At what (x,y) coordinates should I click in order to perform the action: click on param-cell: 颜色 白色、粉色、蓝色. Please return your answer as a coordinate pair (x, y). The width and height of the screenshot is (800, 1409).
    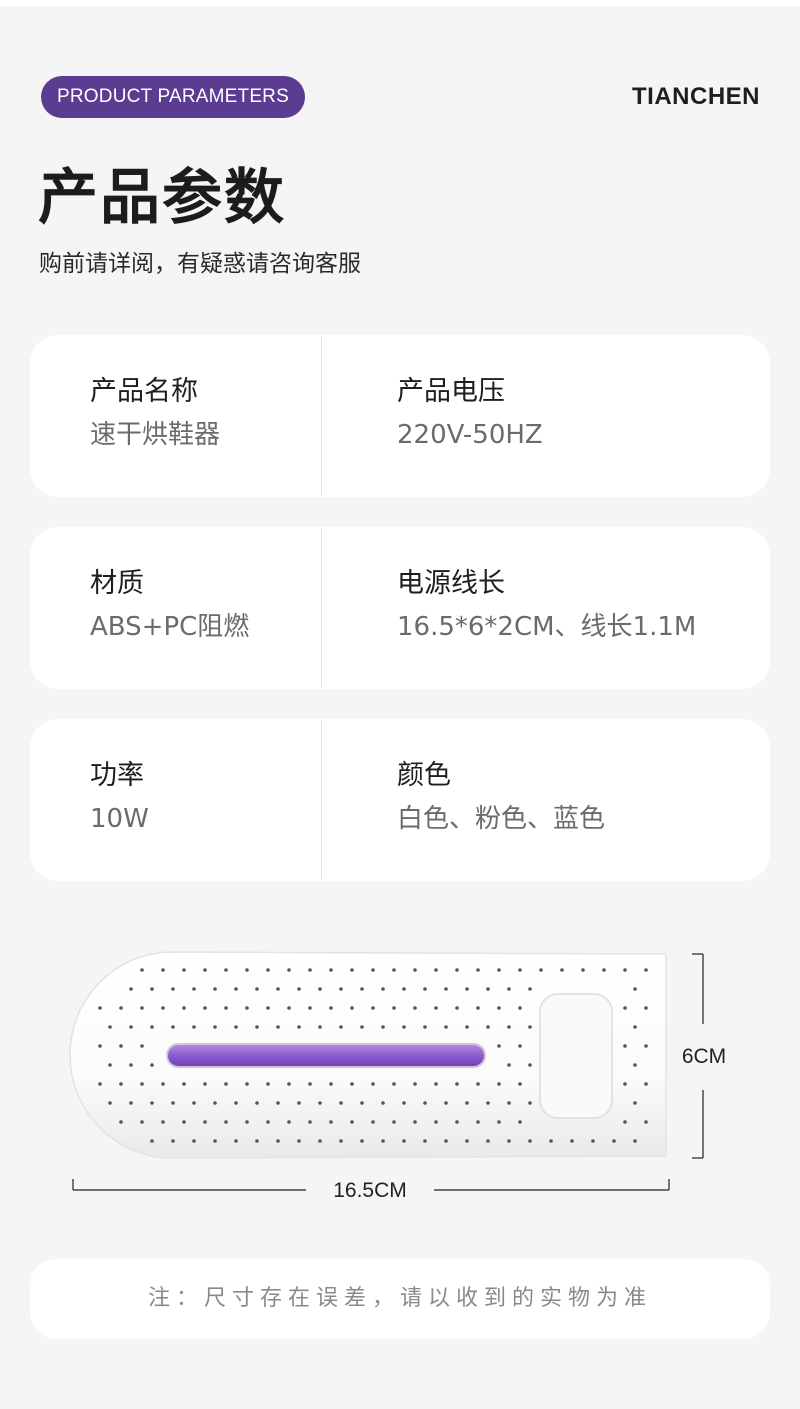
    Looking at the image, I should click on (501, 797).